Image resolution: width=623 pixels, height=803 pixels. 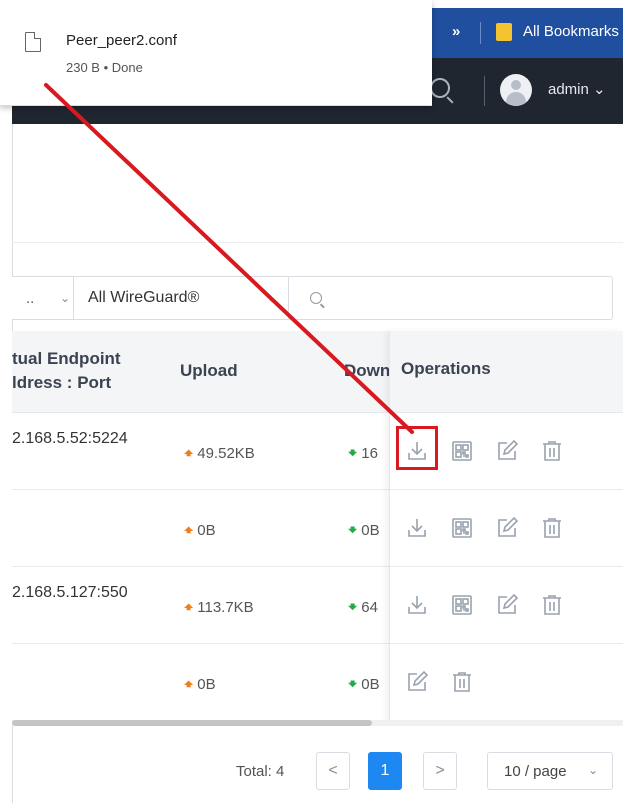 I want to click on bookmarks-separator, so click(x=480, y=33).